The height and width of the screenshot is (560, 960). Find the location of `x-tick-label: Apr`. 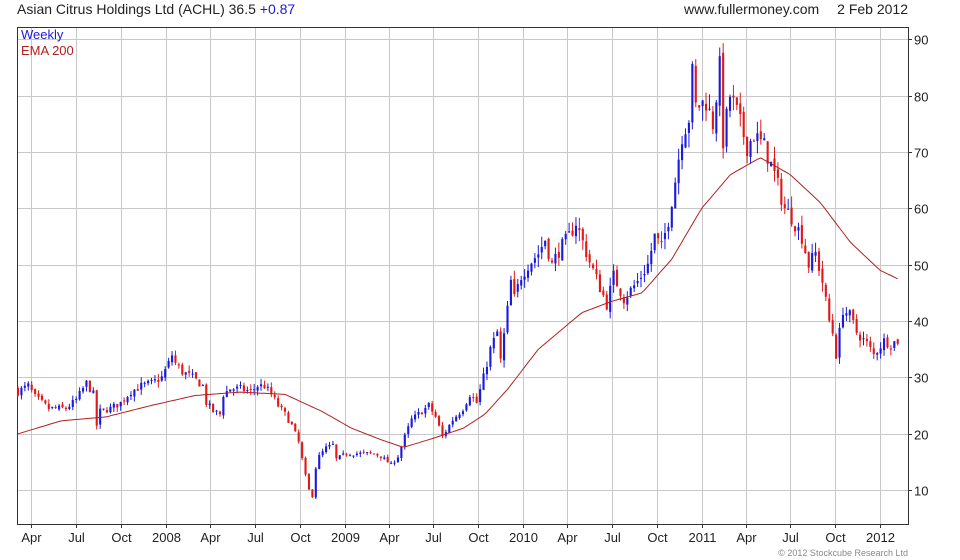

x-tick-label: Apr is located at coordinates (31, 537).